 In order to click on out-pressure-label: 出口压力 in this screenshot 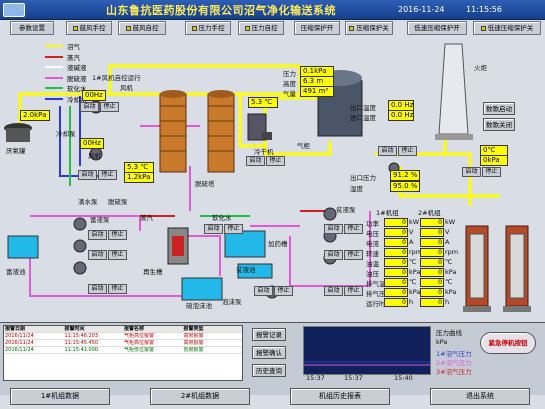, I will do `click(363, 178)`.